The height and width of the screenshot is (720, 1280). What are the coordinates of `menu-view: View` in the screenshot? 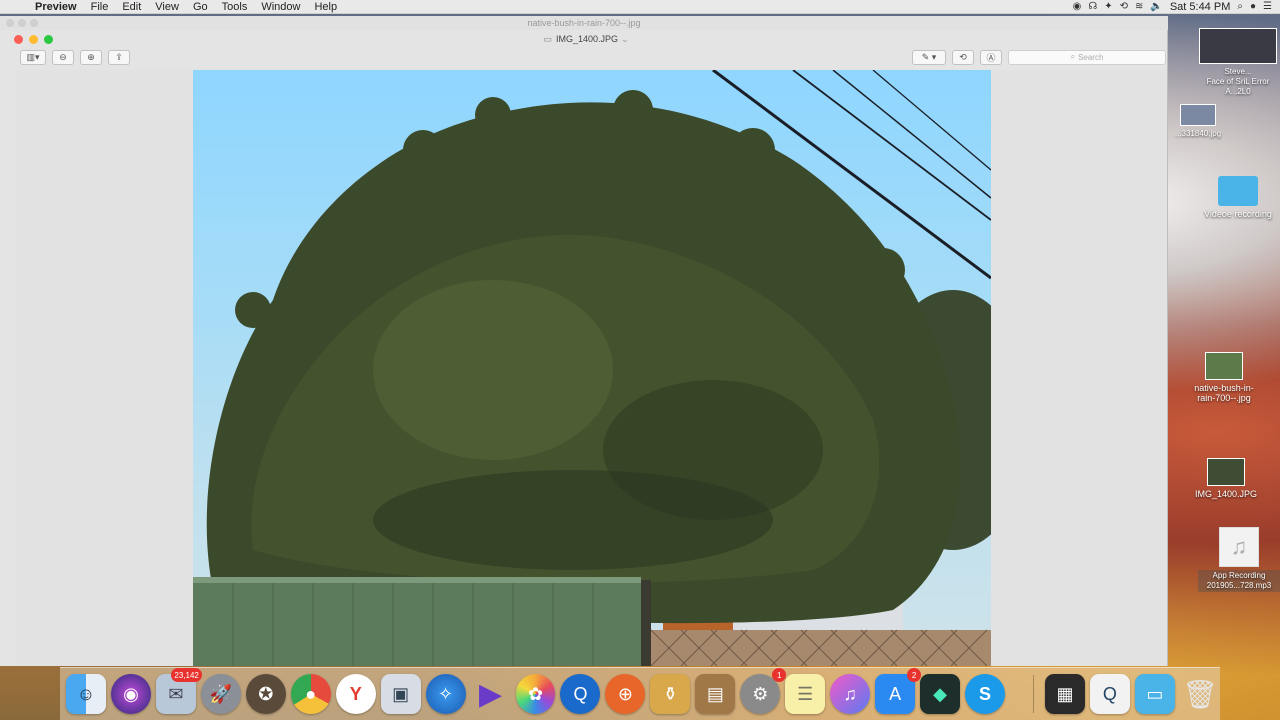 It's located at (167, 7).